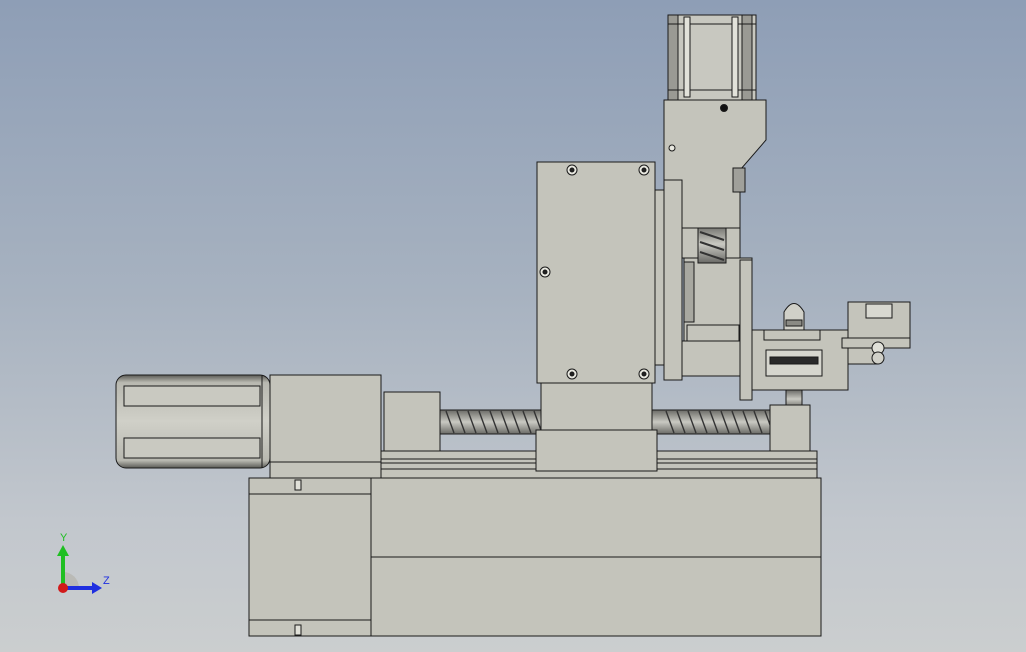 The height and width of the screenshot is (652, 1026). Describe the element at coordinates (876, 333) in the screenshot. I see `sensor-bracket` at that location.